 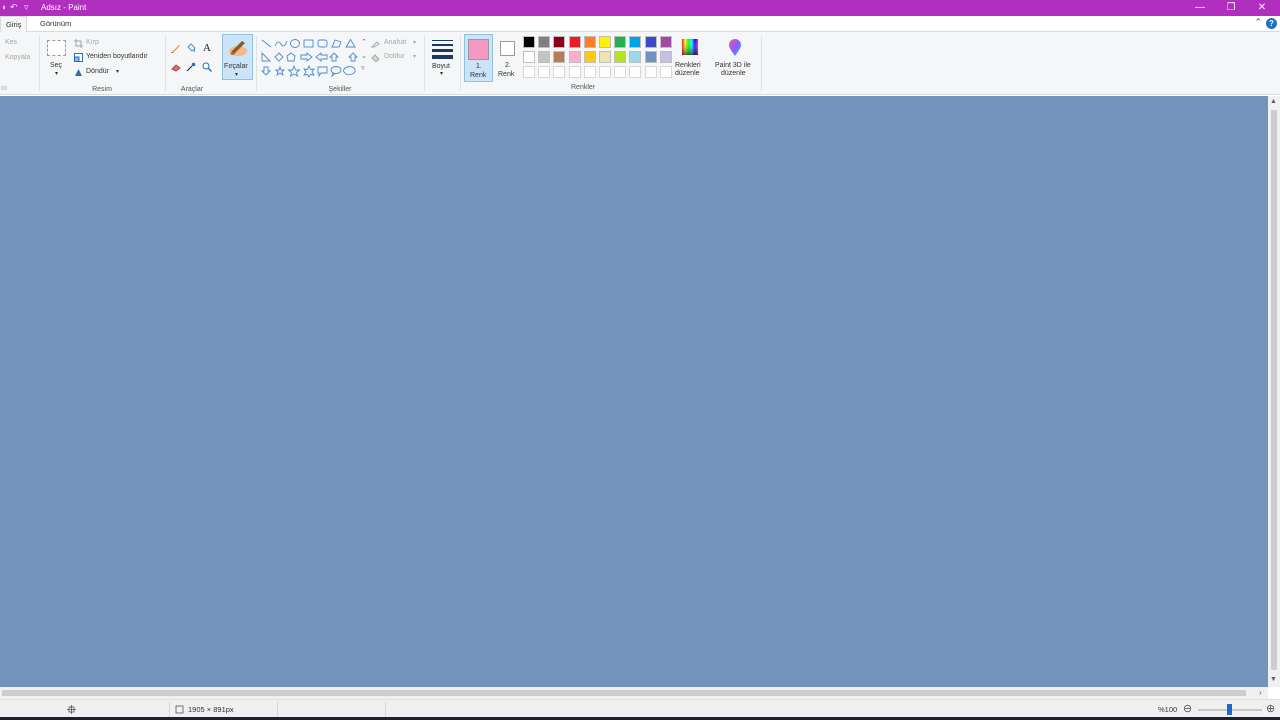 I want to click on color-picker-icon, so click(x=191, y=67).